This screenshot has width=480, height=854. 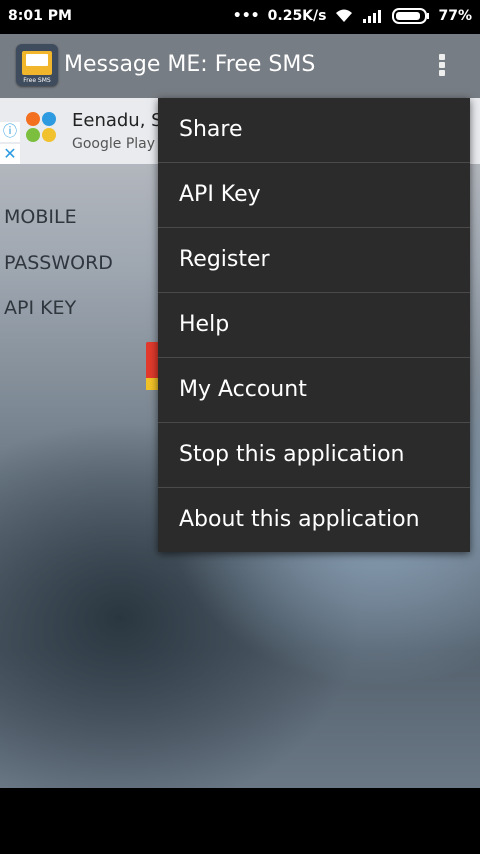 I want to click on ad-info-icon: ⓘ, so click(x=10, y=132).